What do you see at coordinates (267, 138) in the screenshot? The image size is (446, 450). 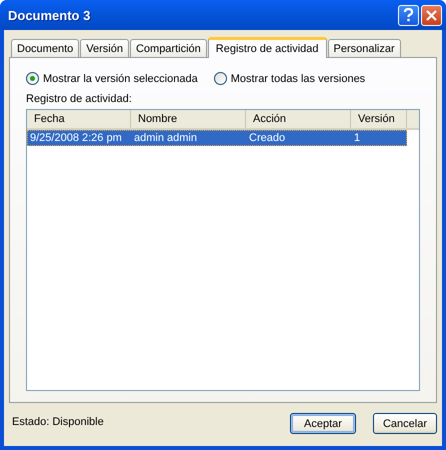 I see `table-cell-text: Creado` at bounding box center [267, 138].